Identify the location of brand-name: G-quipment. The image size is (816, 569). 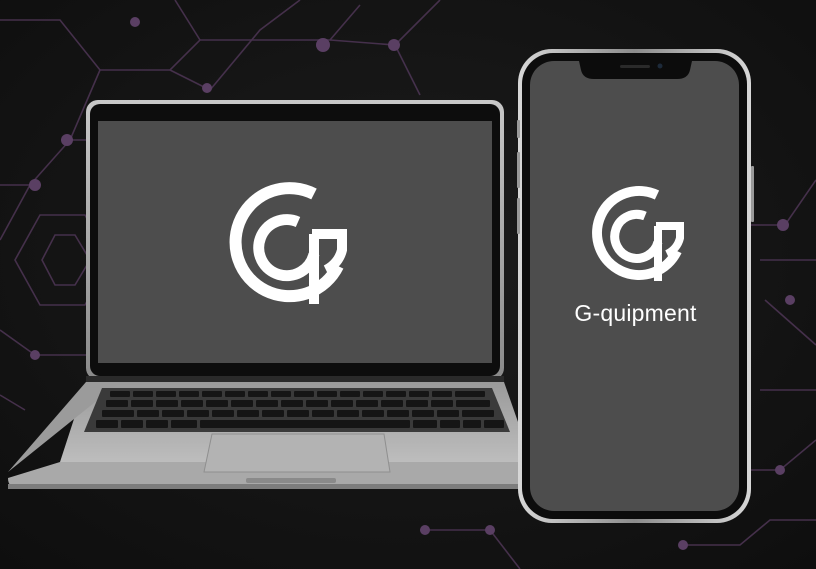
(635, 313).